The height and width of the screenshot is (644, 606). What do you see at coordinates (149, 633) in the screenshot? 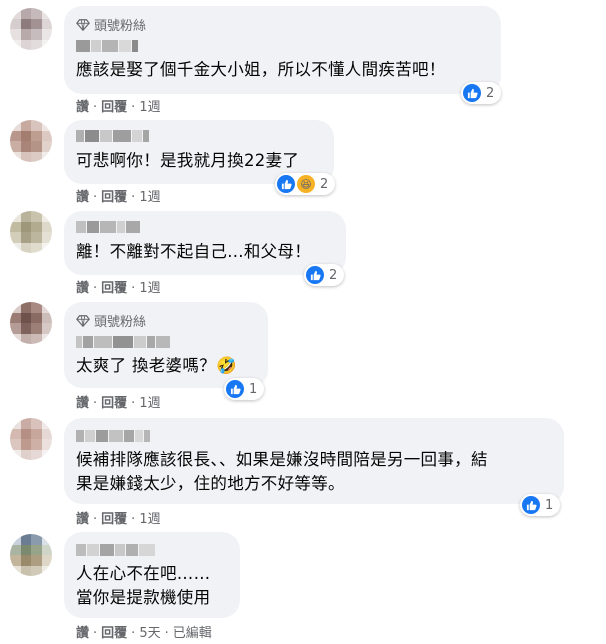
I see `timestamp: 5天` at bounding box center [149, 633].